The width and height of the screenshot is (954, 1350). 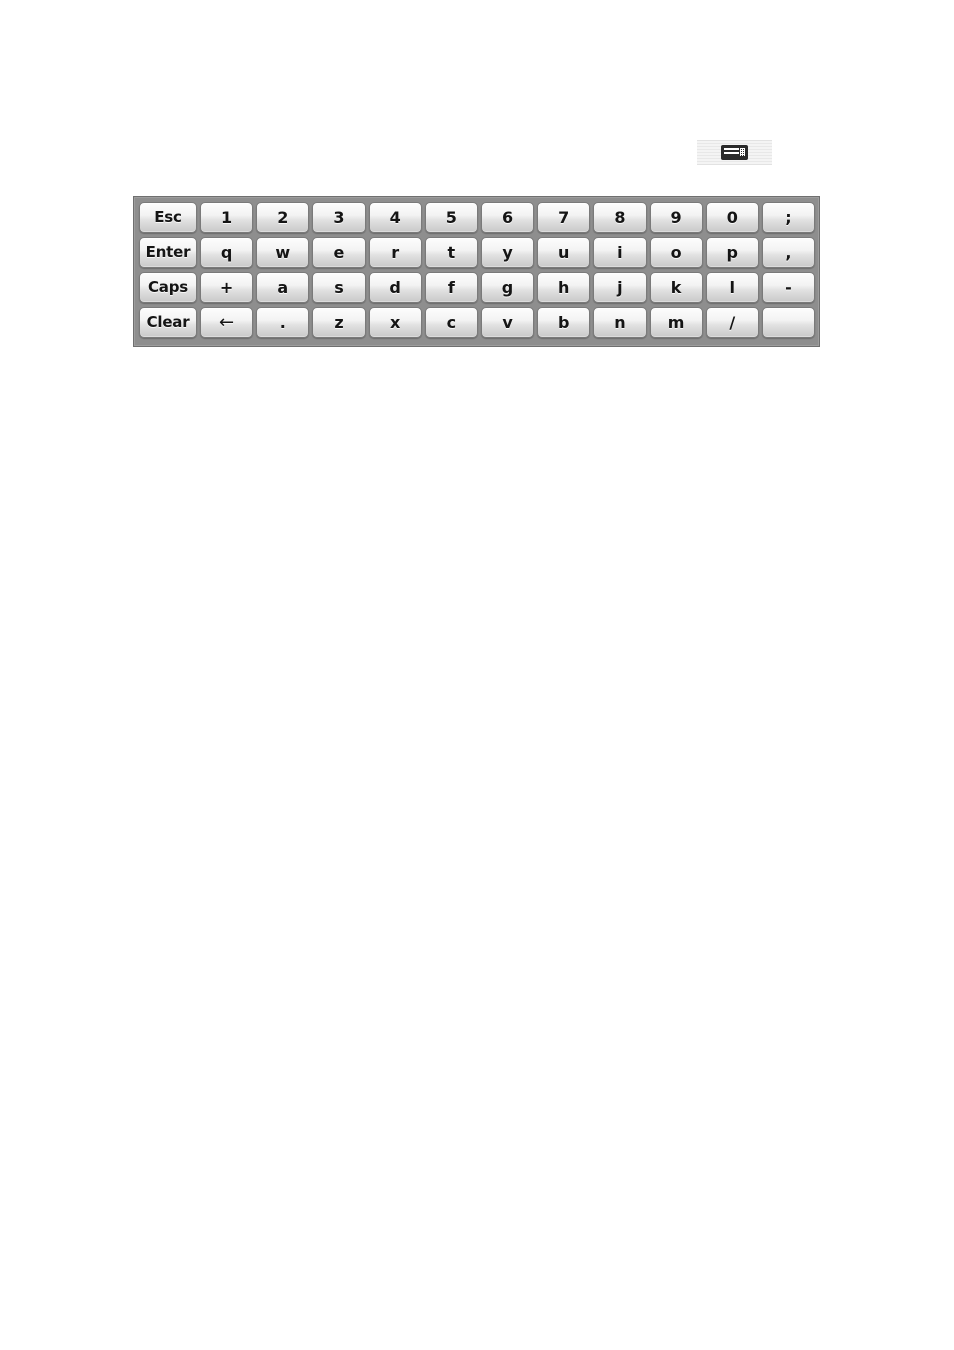 I want to click on key-t: t, so click(x=451, y=252).